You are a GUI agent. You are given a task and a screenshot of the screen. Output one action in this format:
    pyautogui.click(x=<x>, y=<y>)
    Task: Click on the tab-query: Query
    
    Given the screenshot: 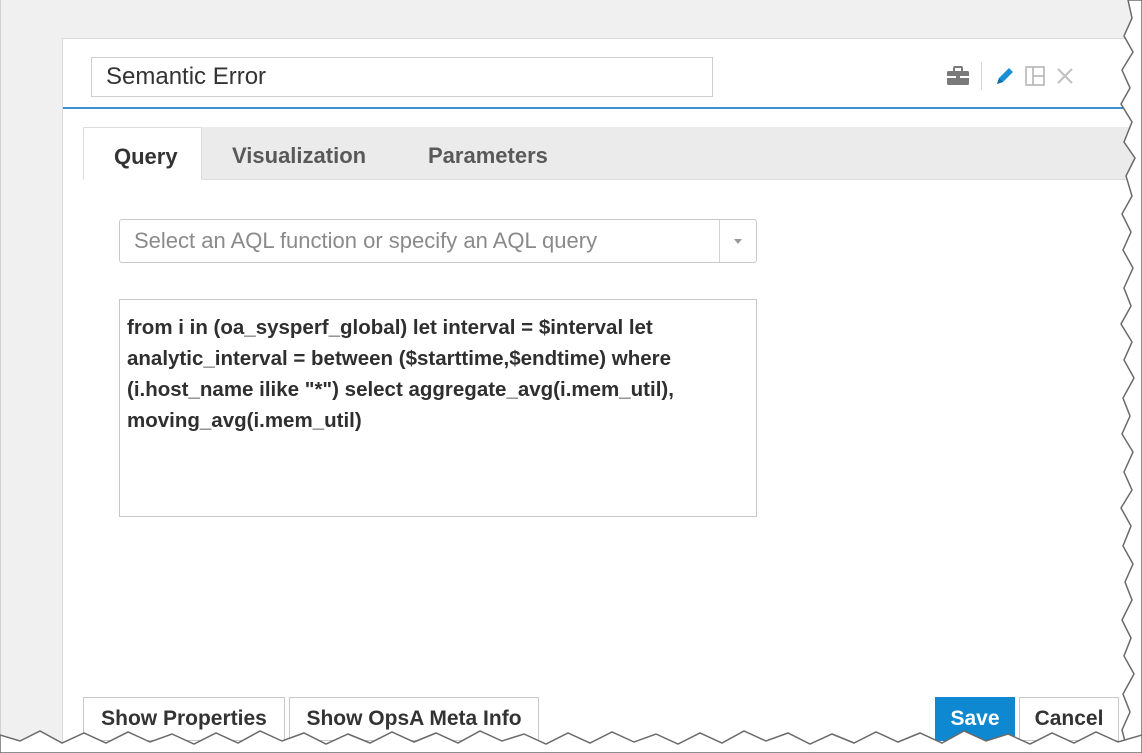 What is the action you would take?
    pyautogui.click(x=142, y=153)
    